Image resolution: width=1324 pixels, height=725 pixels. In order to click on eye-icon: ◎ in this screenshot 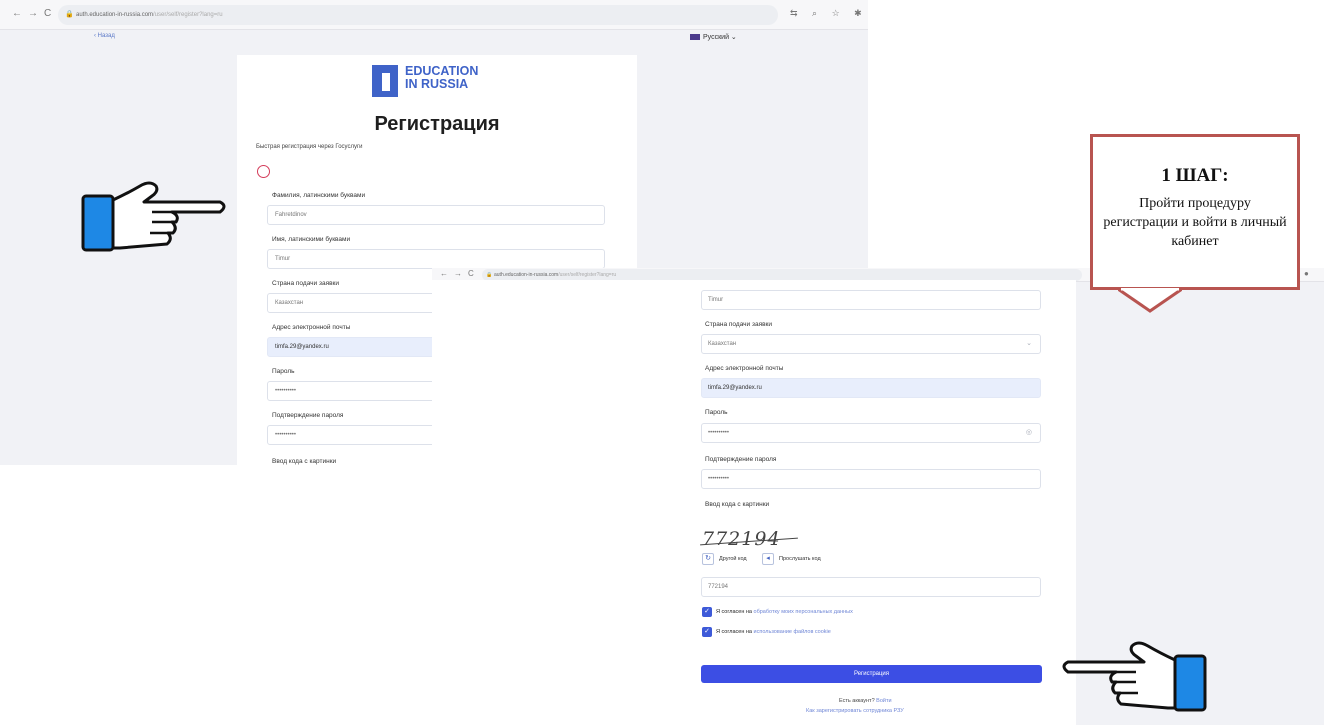, I will do `click(1029, 433)`.